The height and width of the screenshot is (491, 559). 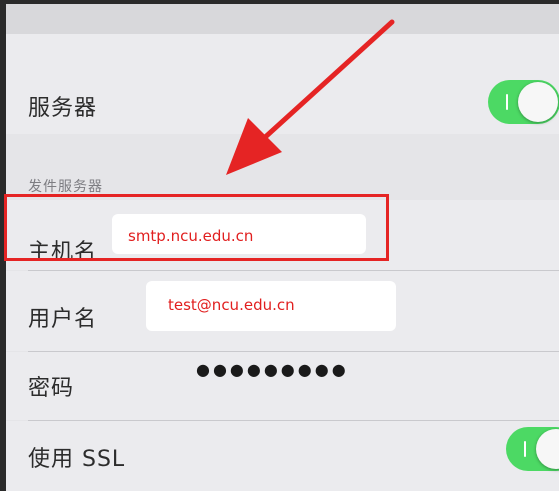 I want to click on ssl-toggle, so click(x=532, y=449).